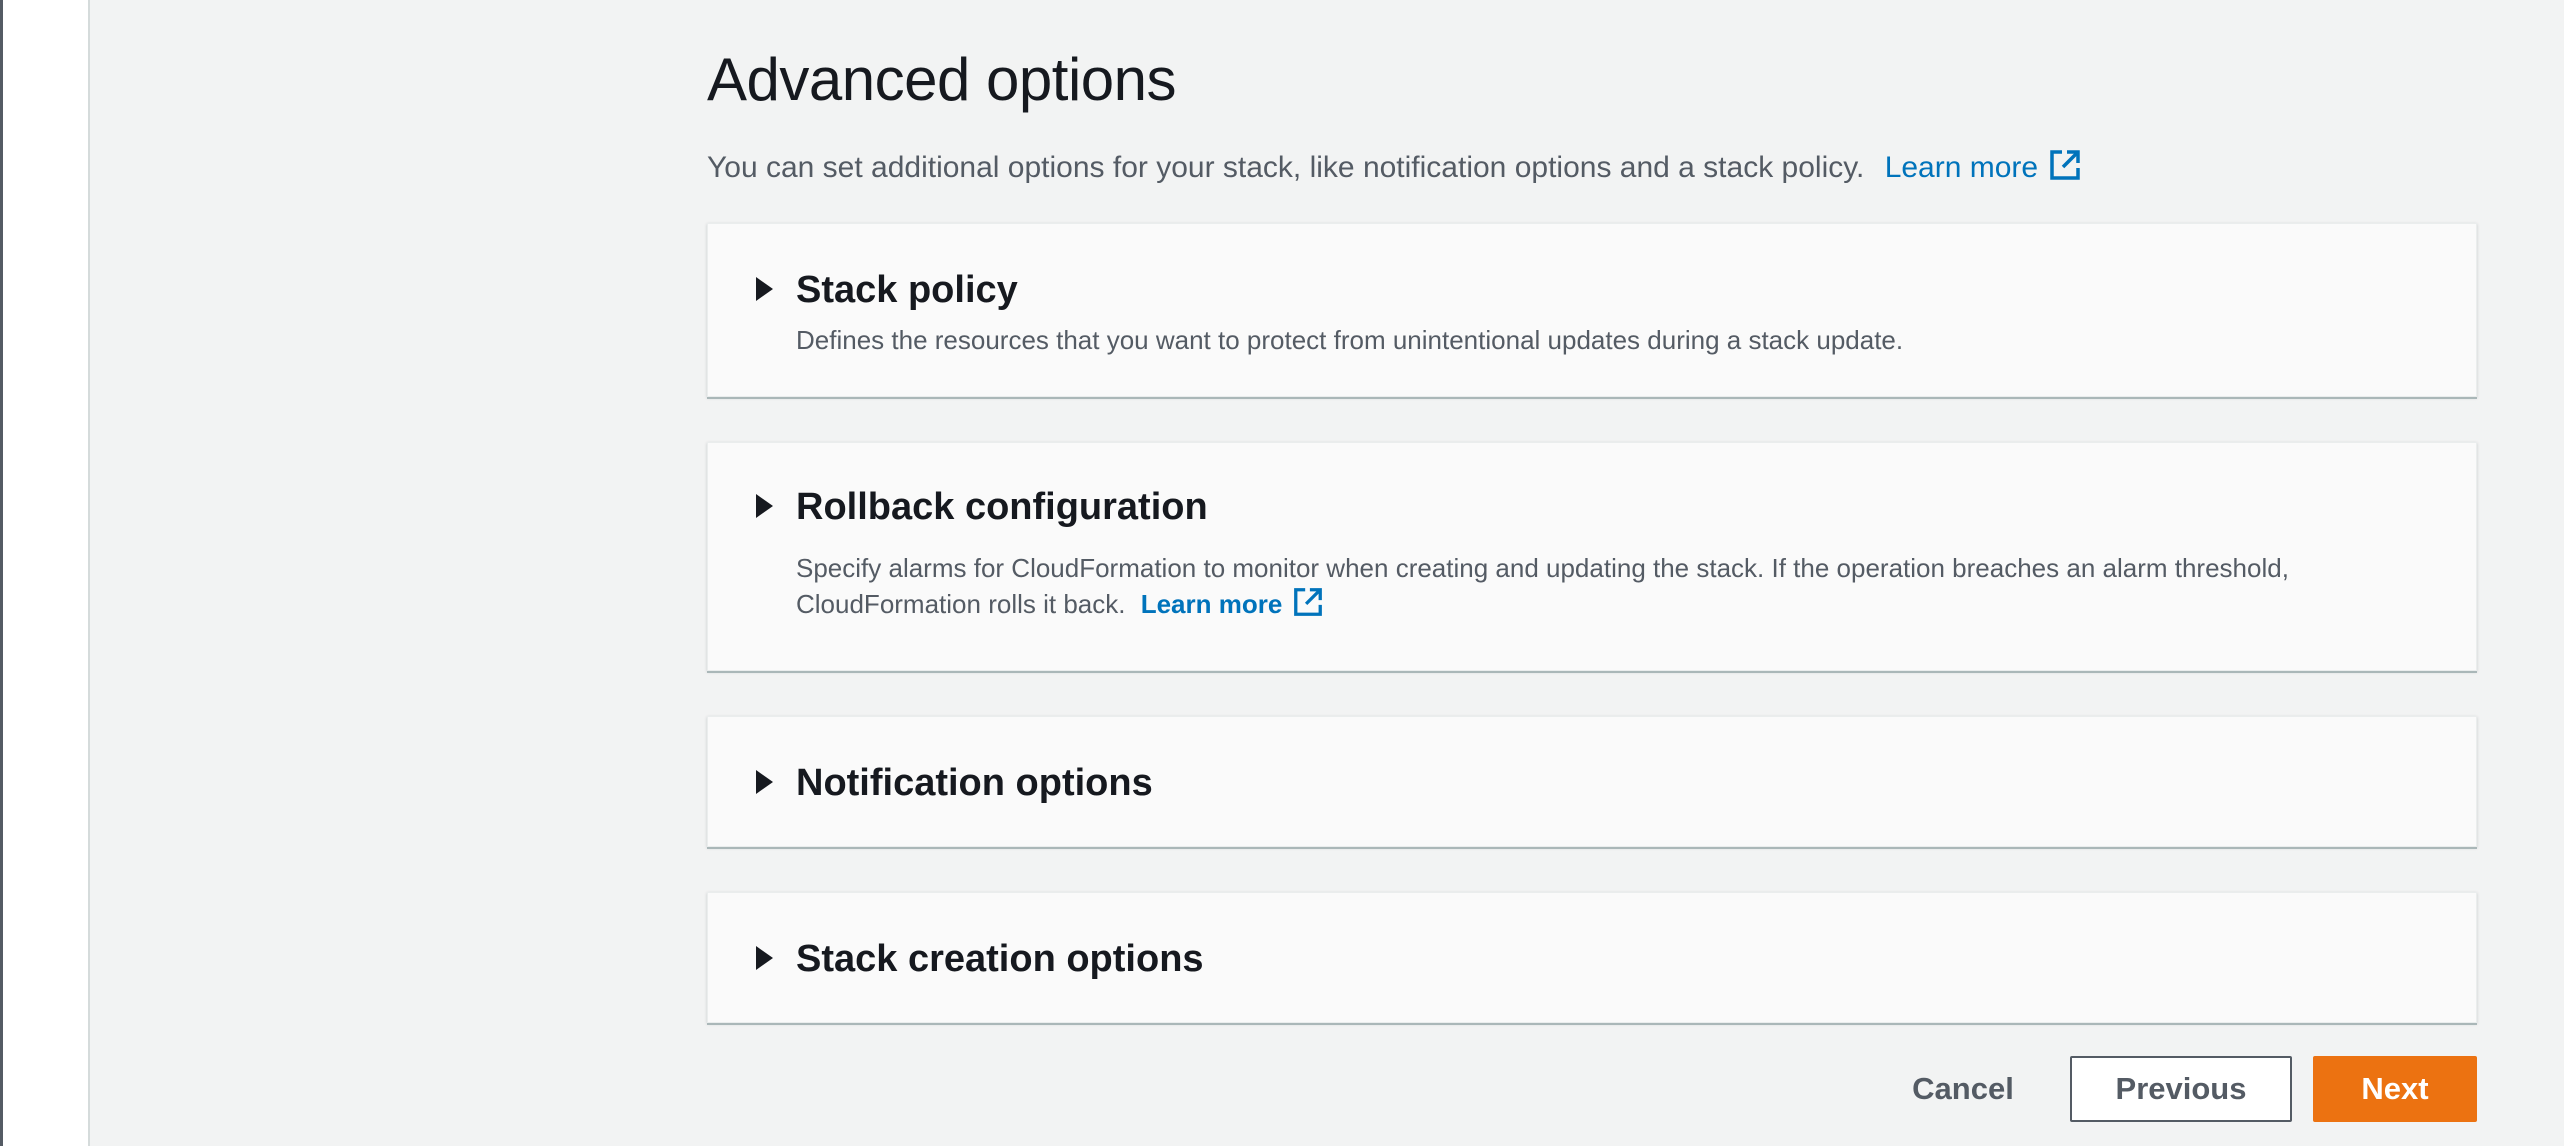 This screenshot has width=2564, height=1146. I want to click on previous-button: Previous, so click(2181, 1089).